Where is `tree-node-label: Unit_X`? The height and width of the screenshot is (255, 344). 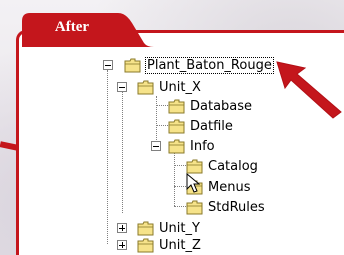 tree-node-label: Unit_X is located at coordinates (180, 87).